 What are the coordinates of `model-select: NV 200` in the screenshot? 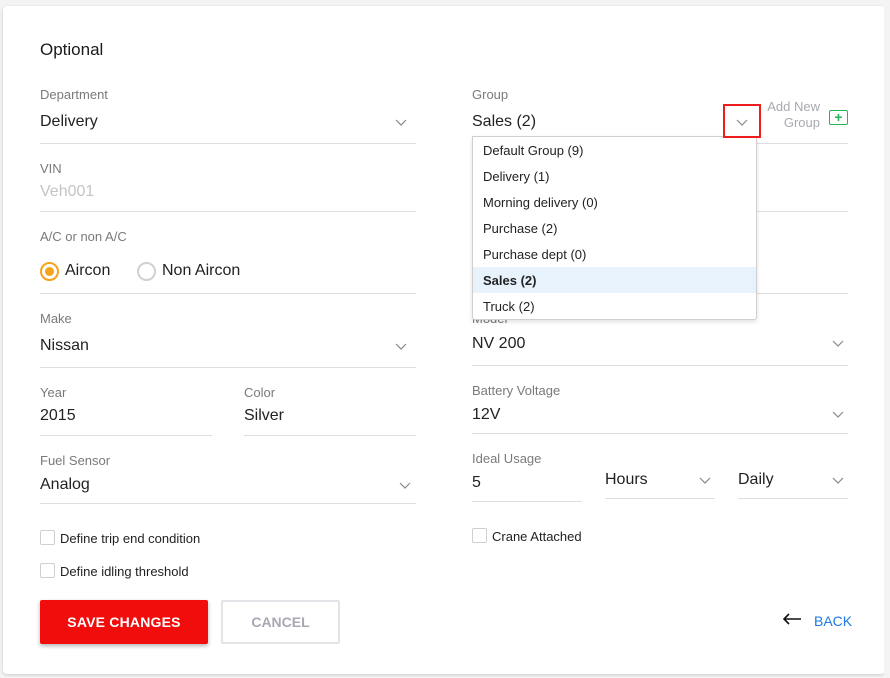 It's located at (498, 344).